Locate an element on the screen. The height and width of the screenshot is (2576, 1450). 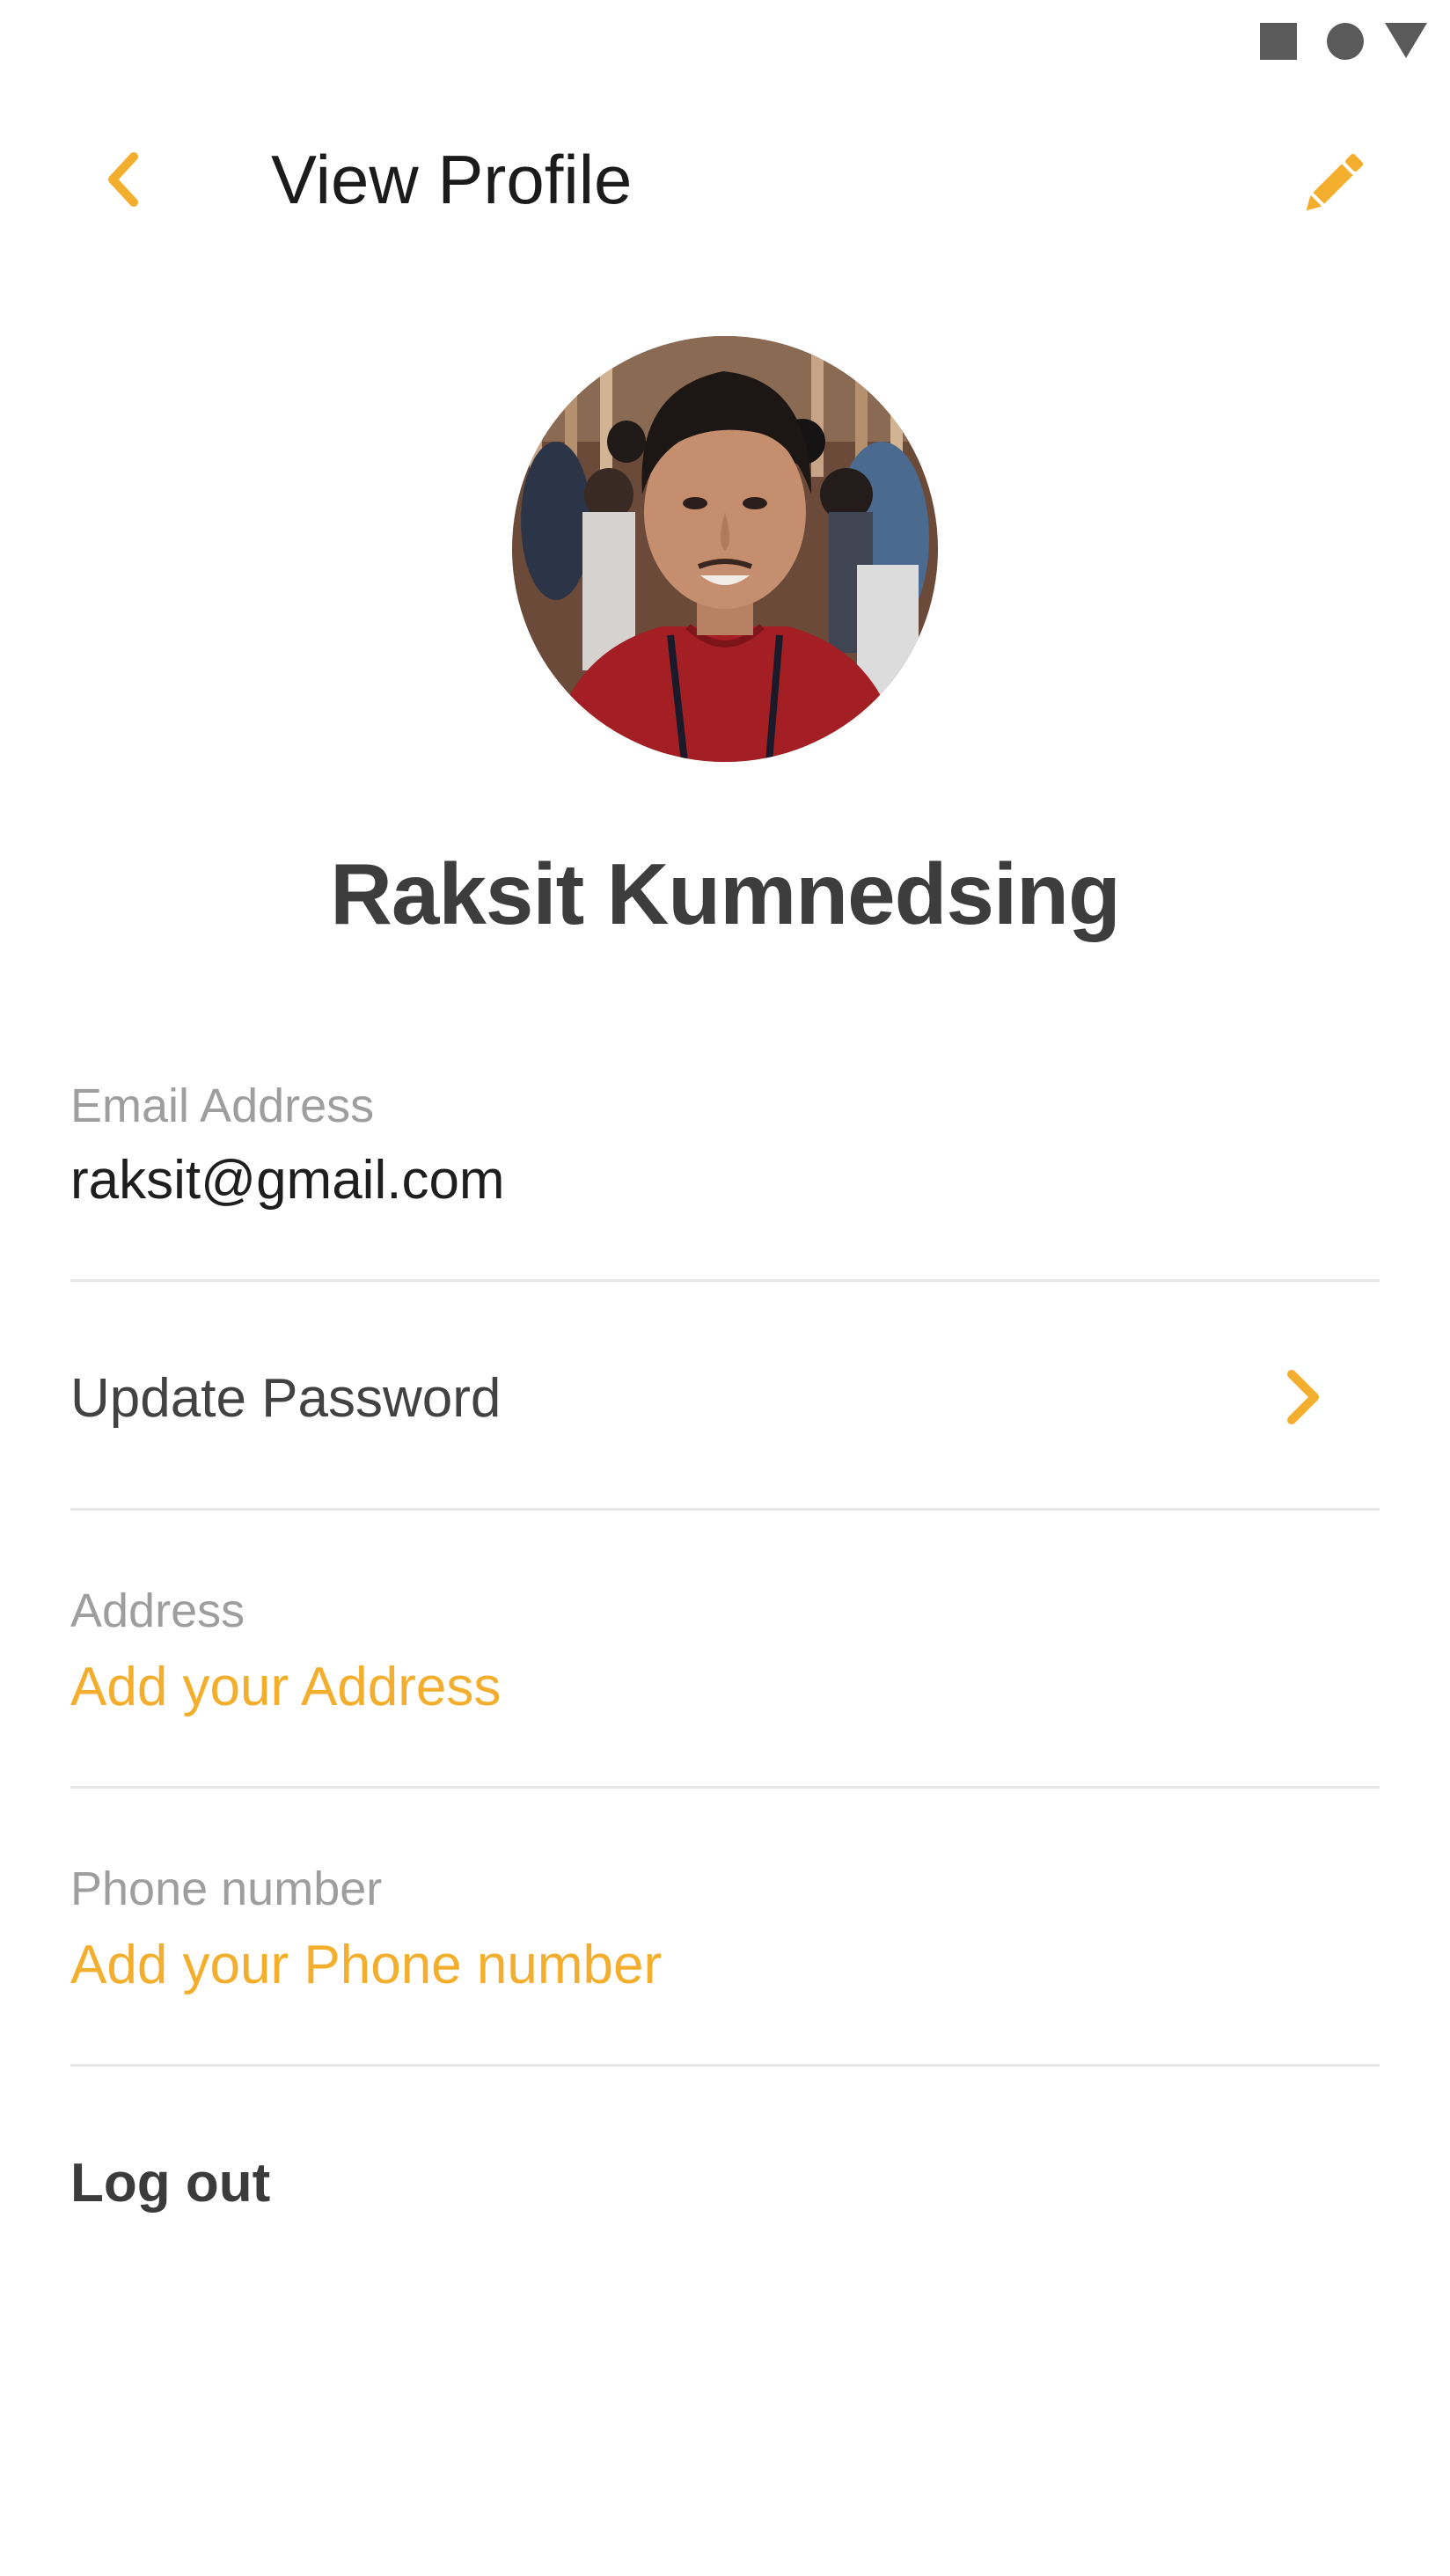
chevron-left-icon is located at coordinates (123, 179).